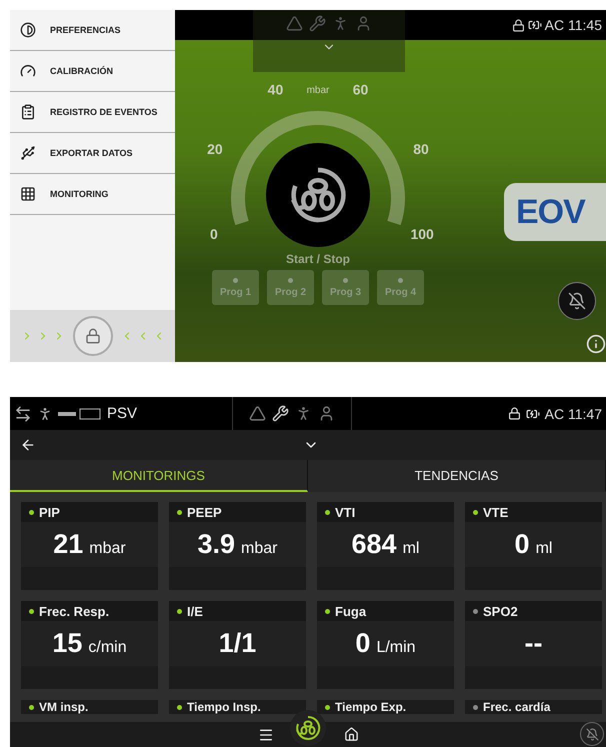 The width and height of the screenshot is (606, 747). Describe the element at coordinates (195, 611) in the screenshot. I see `card-label: I/E` at that location.